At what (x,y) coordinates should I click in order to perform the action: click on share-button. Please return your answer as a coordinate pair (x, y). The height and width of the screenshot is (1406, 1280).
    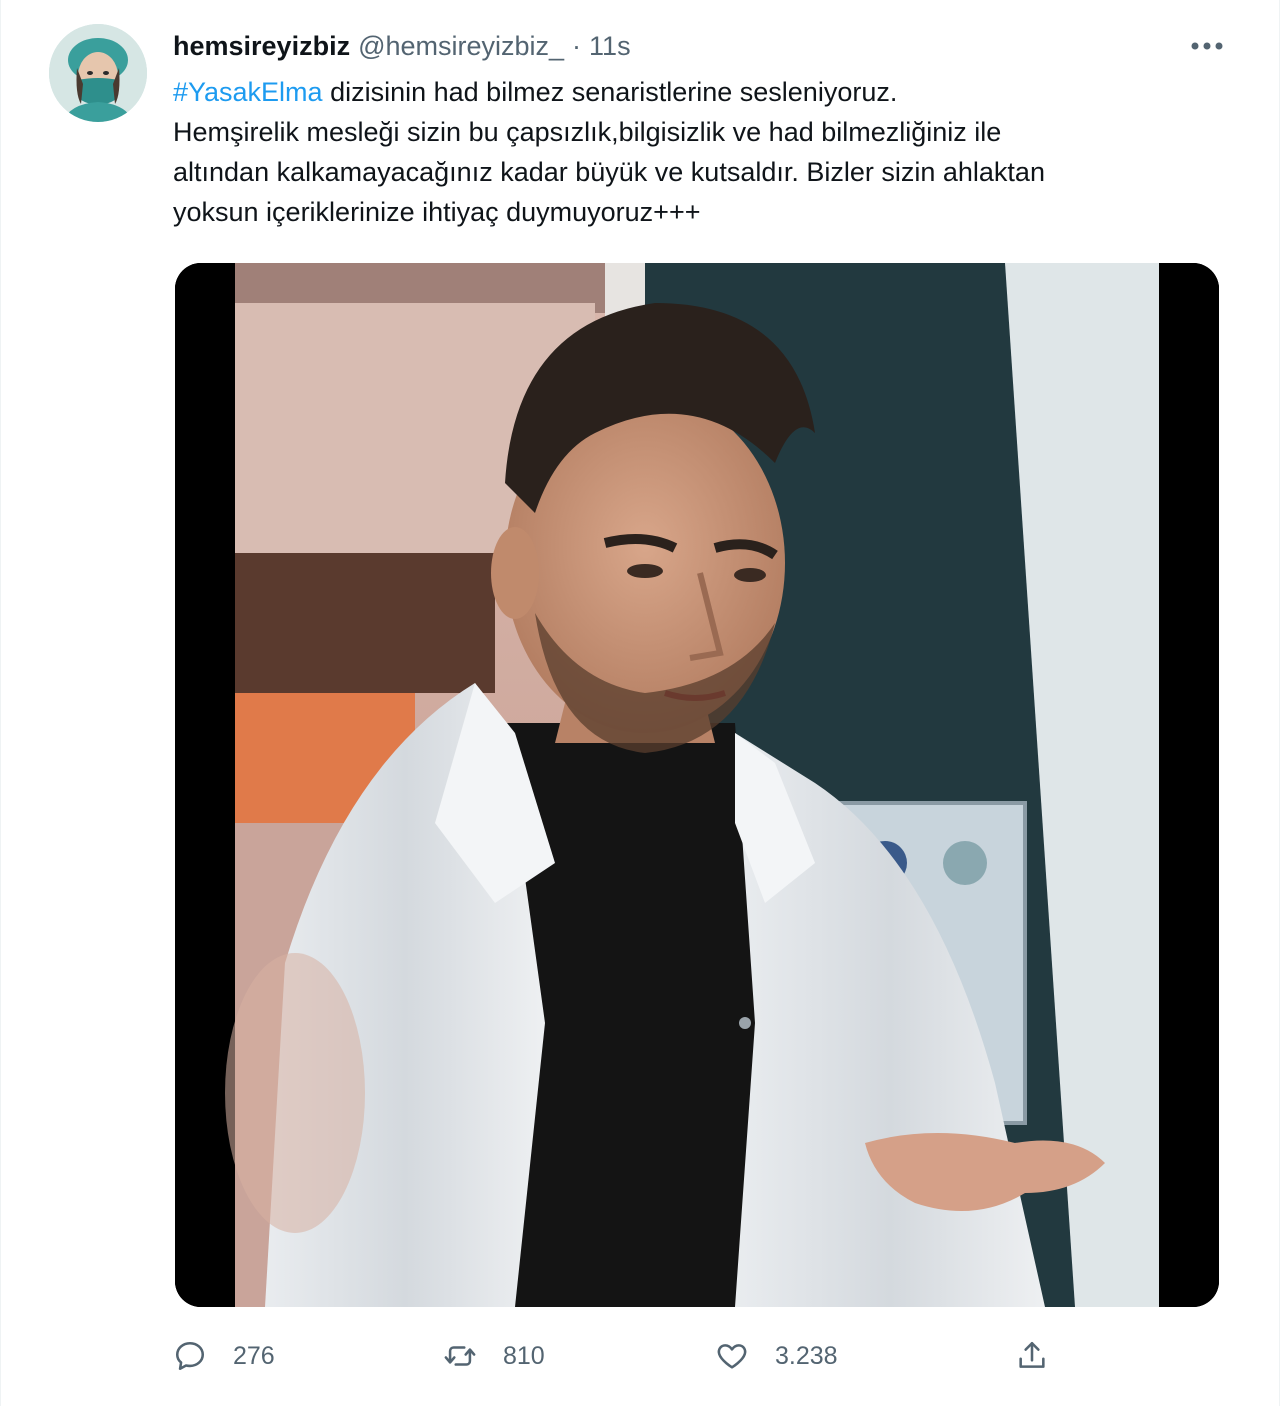
    Looking at the image, I should click on (1032, 1356).